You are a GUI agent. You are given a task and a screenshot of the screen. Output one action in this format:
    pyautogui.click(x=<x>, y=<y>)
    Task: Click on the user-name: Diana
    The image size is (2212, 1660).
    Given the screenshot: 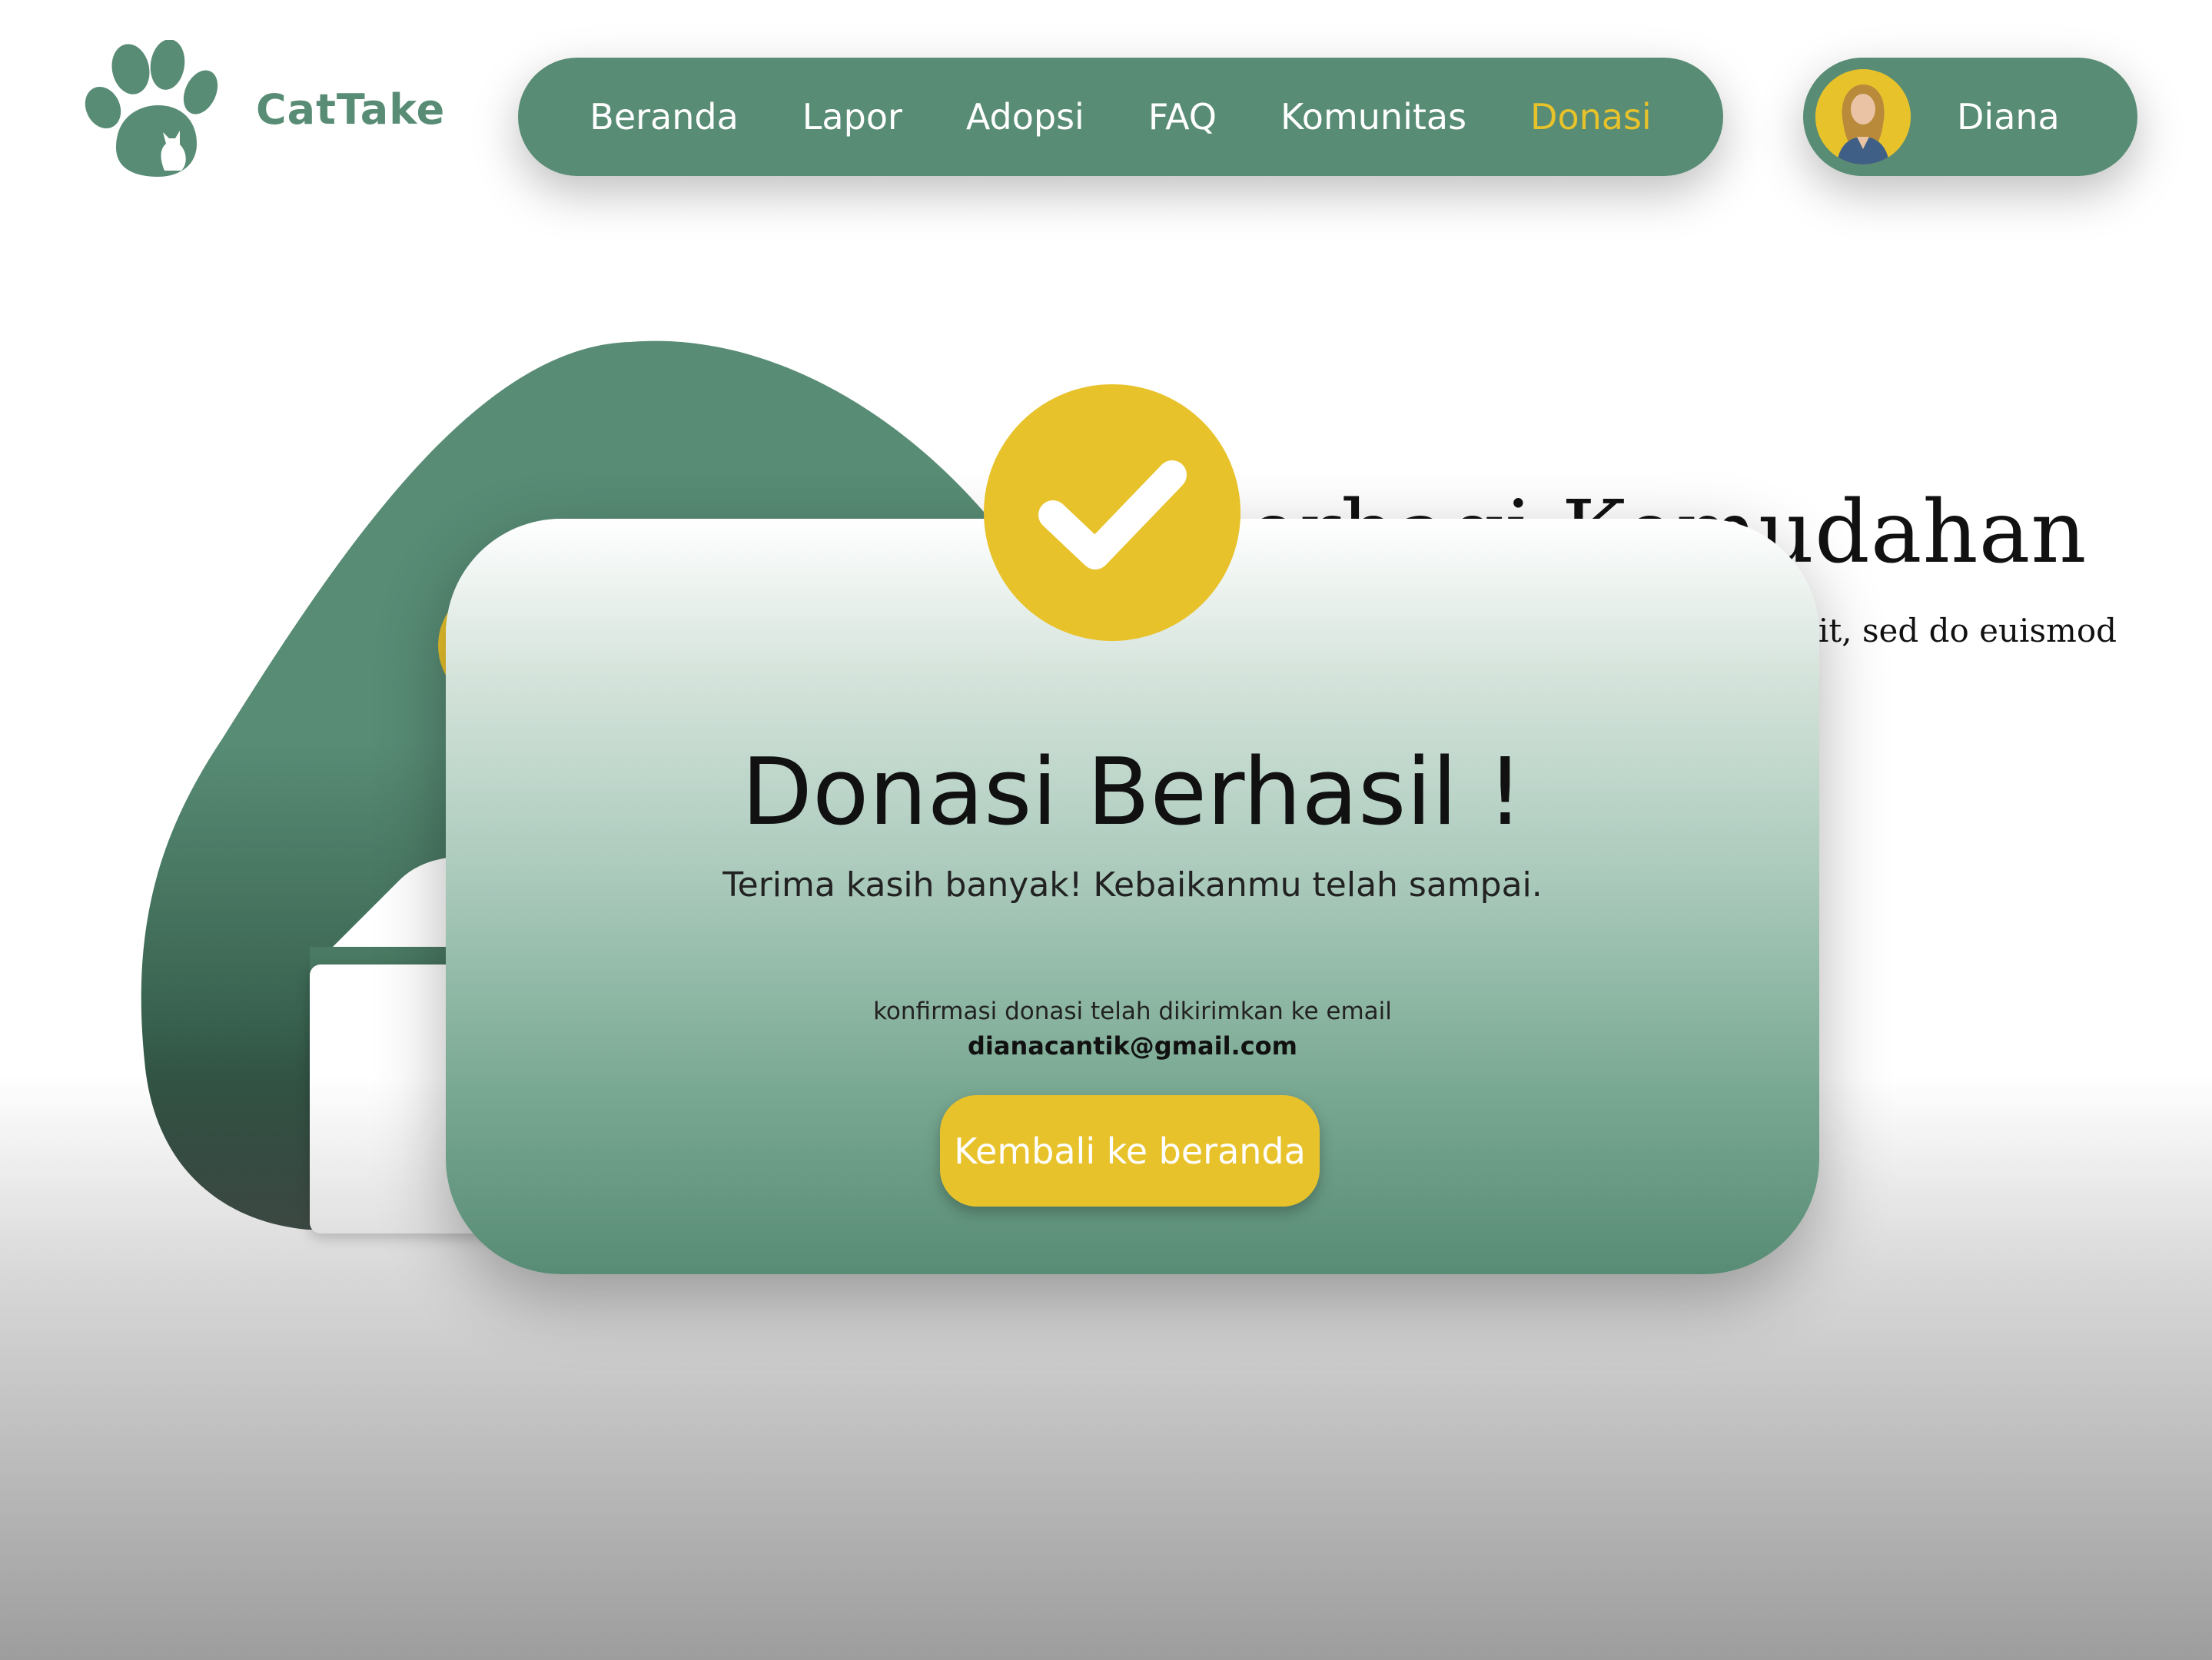 What is the action you would take?
    pyautogui.click(x=2008, y=117)
    